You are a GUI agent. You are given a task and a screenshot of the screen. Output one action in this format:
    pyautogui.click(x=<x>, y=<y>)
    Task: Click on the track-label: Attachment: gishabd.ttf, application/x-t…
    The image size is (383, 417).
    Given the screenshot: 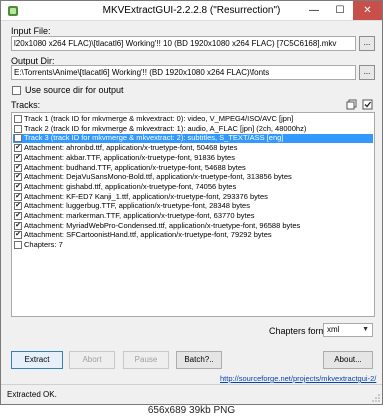 What is the action you would take?
    pyautogui.click(x=130, y=186)
    